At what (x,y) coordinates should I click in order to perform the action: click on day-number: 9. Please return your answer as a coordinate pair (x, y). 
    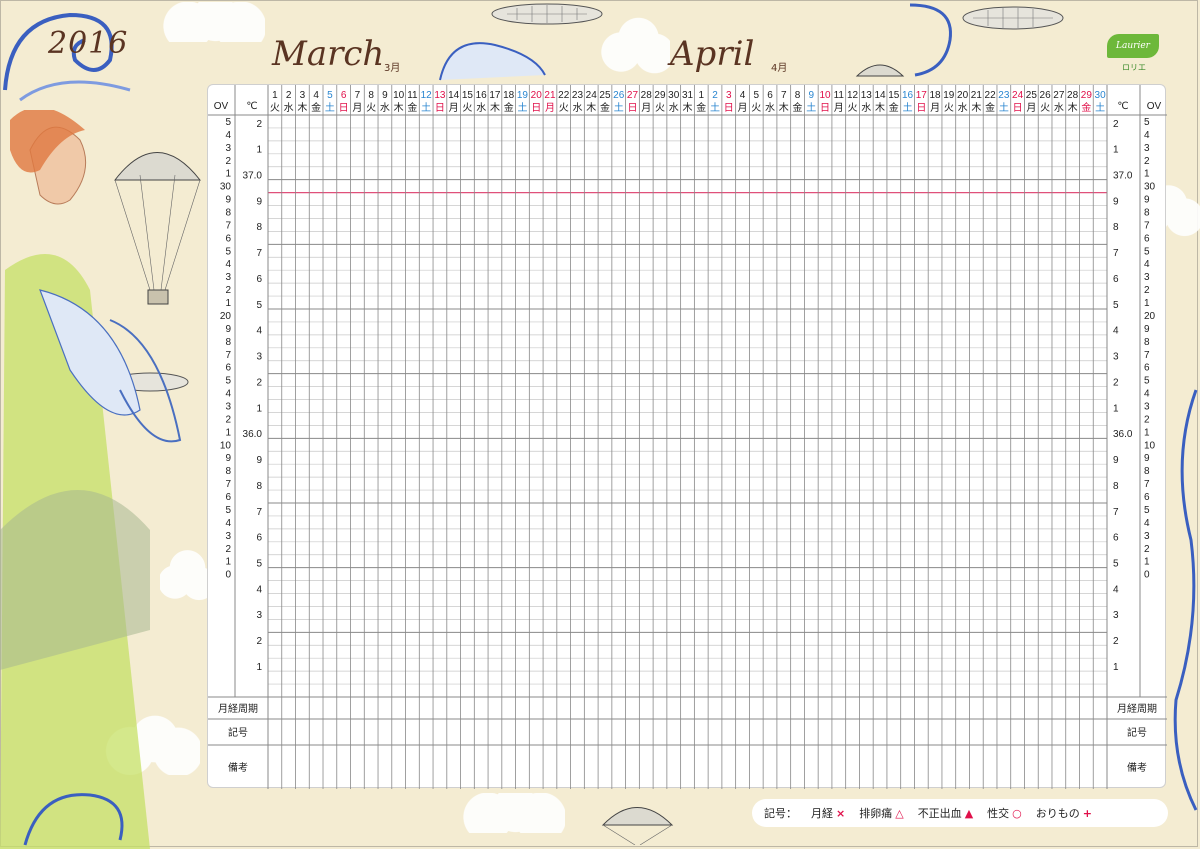
    Looking at the image, I should click on (812, 95).